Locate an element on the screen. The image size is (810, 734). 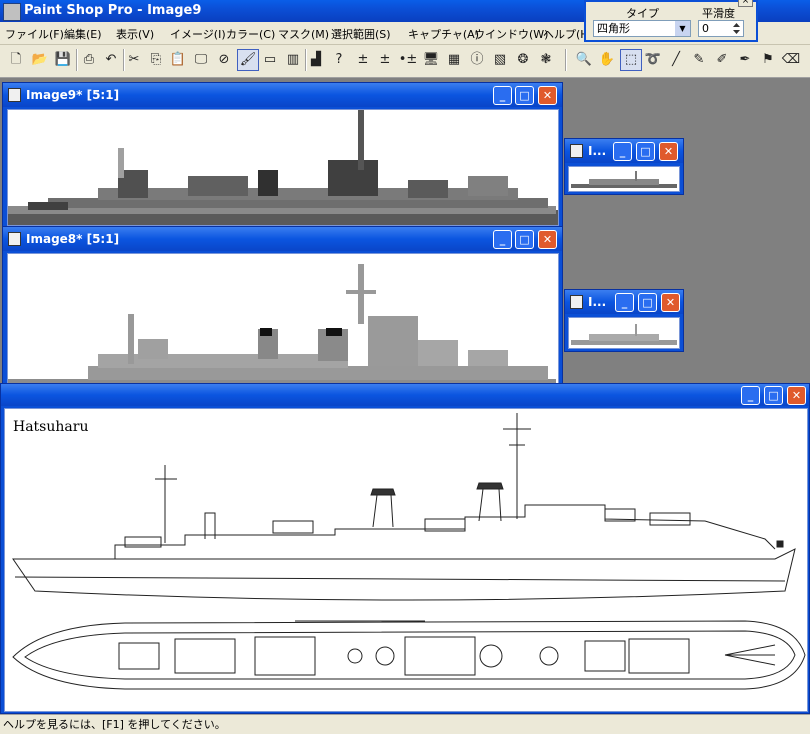
histogram-icon: ▟ is located at coordinates (316, 60).